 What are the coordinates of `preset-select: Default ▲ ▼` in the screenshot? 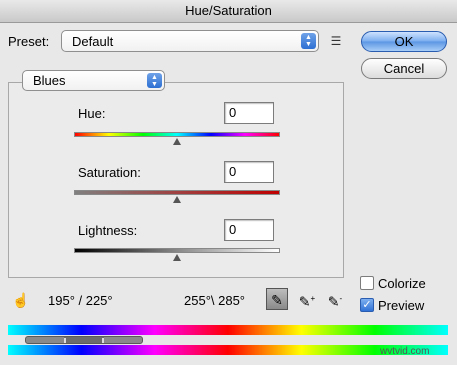 It's located at (190, 41).